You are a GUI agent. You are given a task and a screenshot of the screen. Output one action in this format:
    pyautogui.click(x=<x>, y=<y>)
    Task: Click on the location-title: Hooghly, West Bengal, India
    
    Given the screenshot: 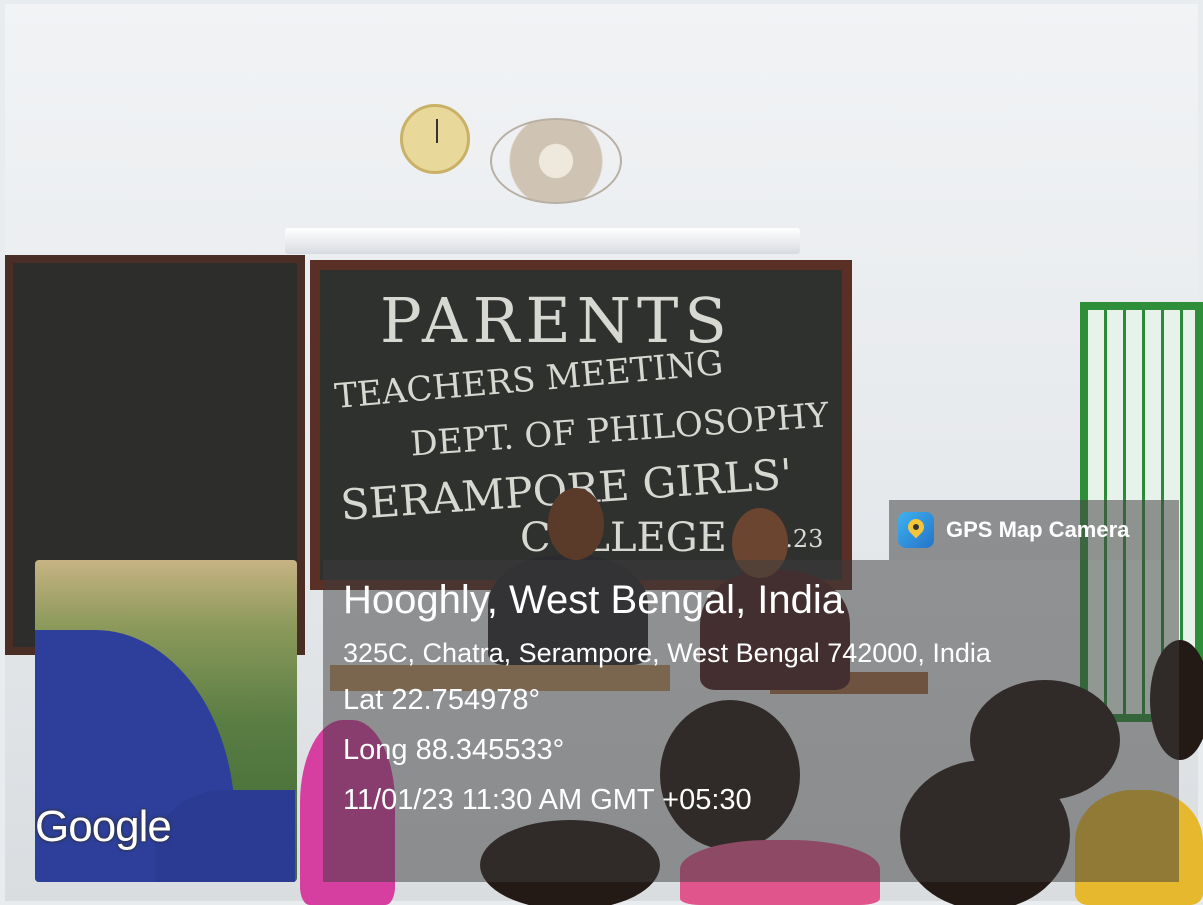 What is the action you would take?
    pyautogui.click(x=594, y=600)
    